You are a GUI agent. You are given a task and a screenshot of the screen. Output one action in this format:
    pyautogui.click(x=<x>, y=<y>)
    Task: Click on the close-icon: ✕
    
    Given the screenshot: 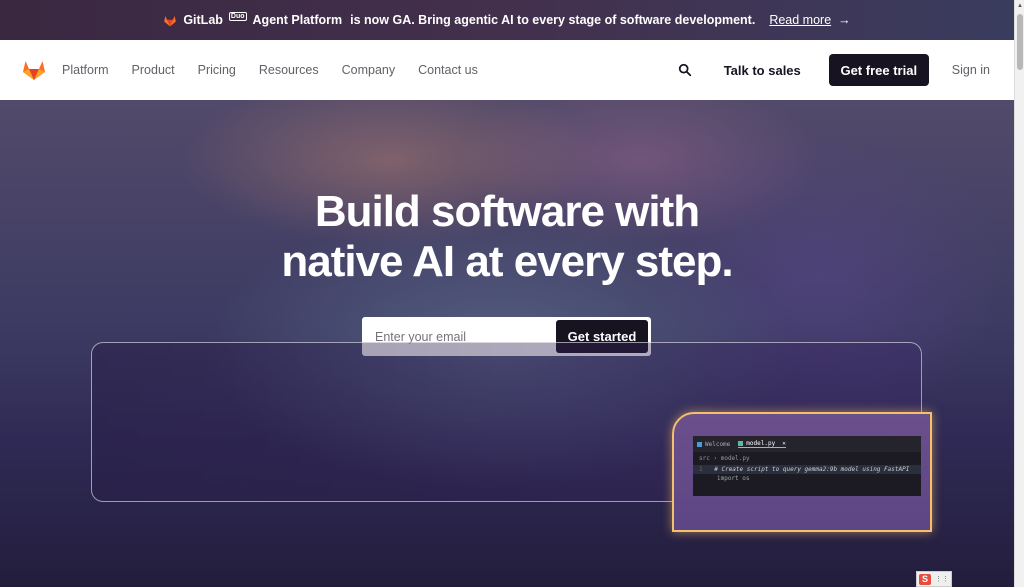 What is the action you would take?
    pyautogui.click(x=784, y=443)
    